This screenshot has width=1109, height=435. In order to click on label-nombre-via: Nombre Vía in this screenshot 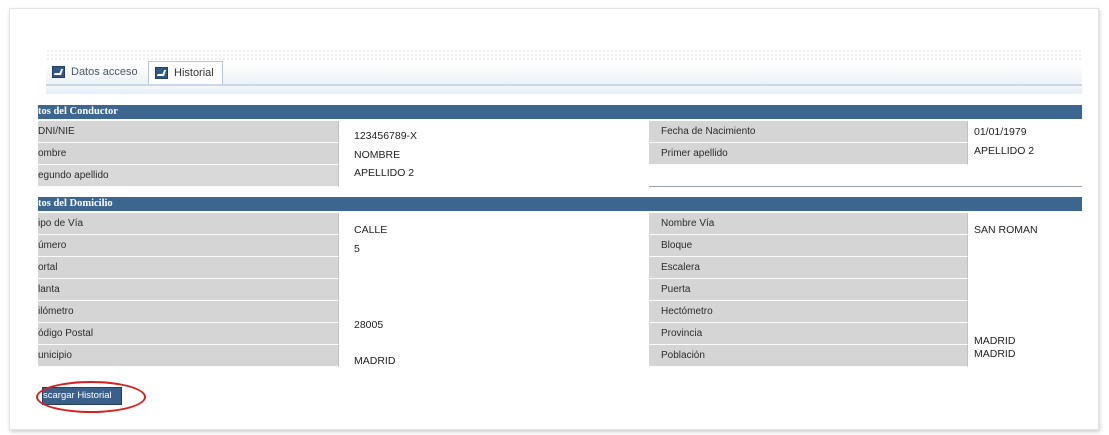, I will do `click(808, 224)`.